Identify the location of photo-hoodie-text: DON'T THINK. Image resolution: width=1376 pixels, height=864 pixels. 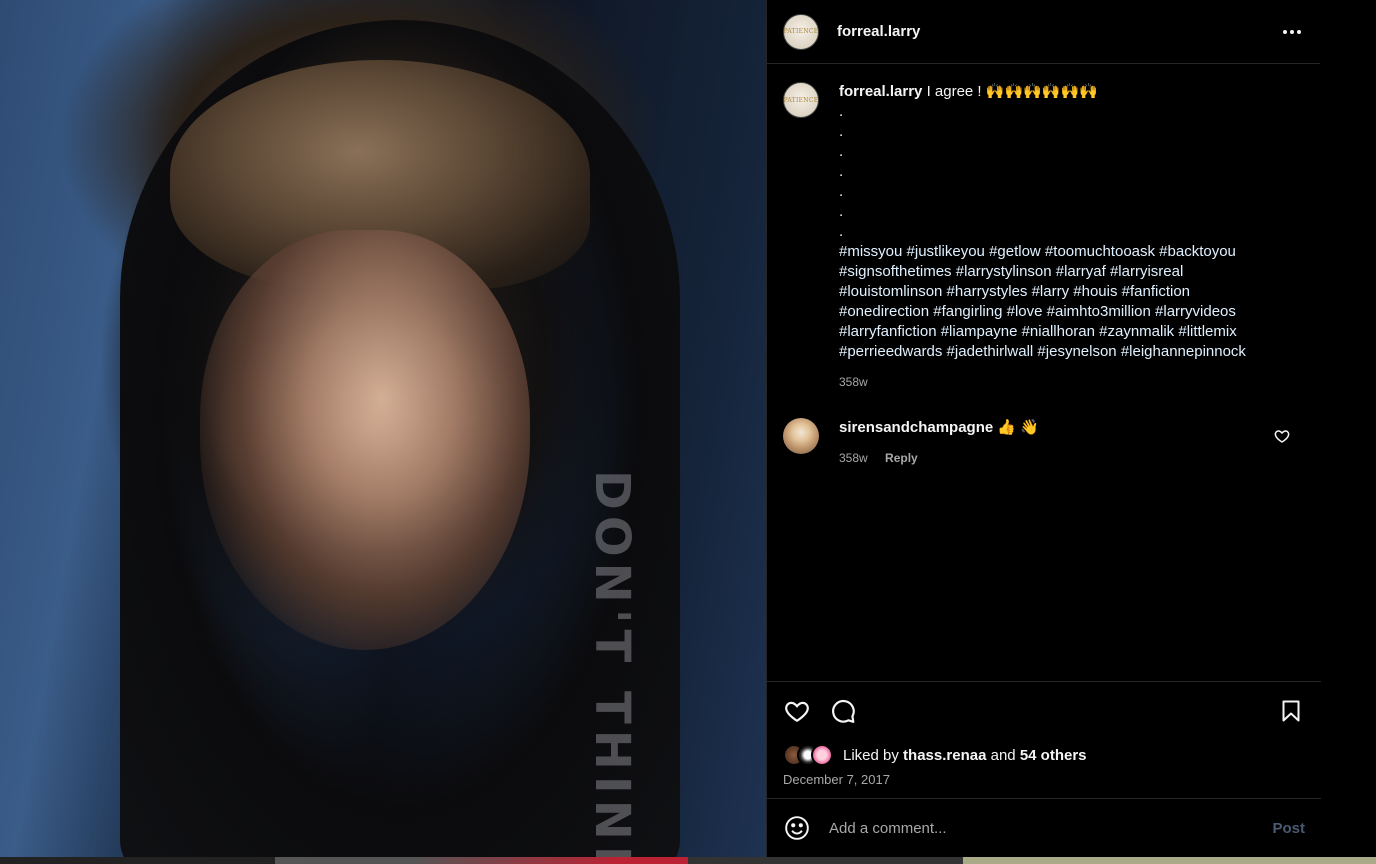
(612, 663).